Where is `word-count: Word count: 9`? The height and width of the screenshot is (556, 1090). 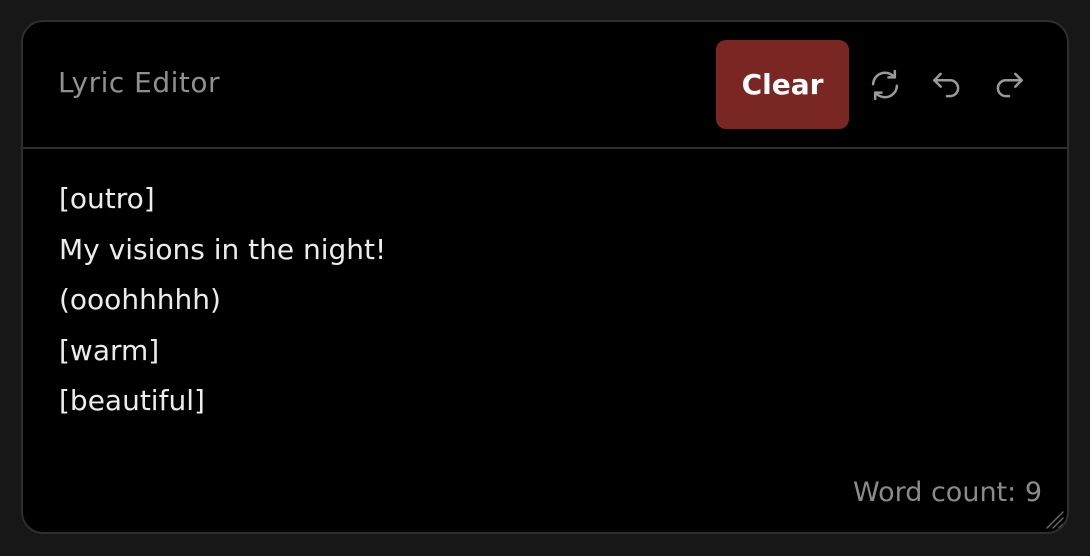 word-count: Word count: 9 is located at coordinates (947, 492).